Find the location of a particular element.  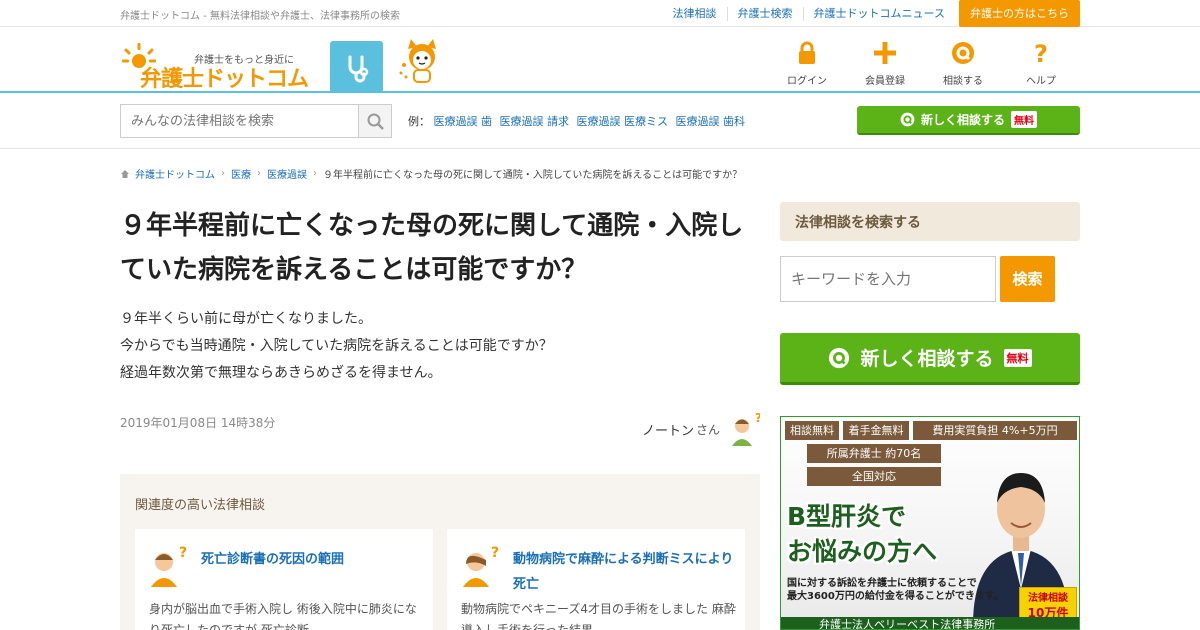

breadcrumb-home: 弁護士ドットコム is located at coordinates (175, 173).